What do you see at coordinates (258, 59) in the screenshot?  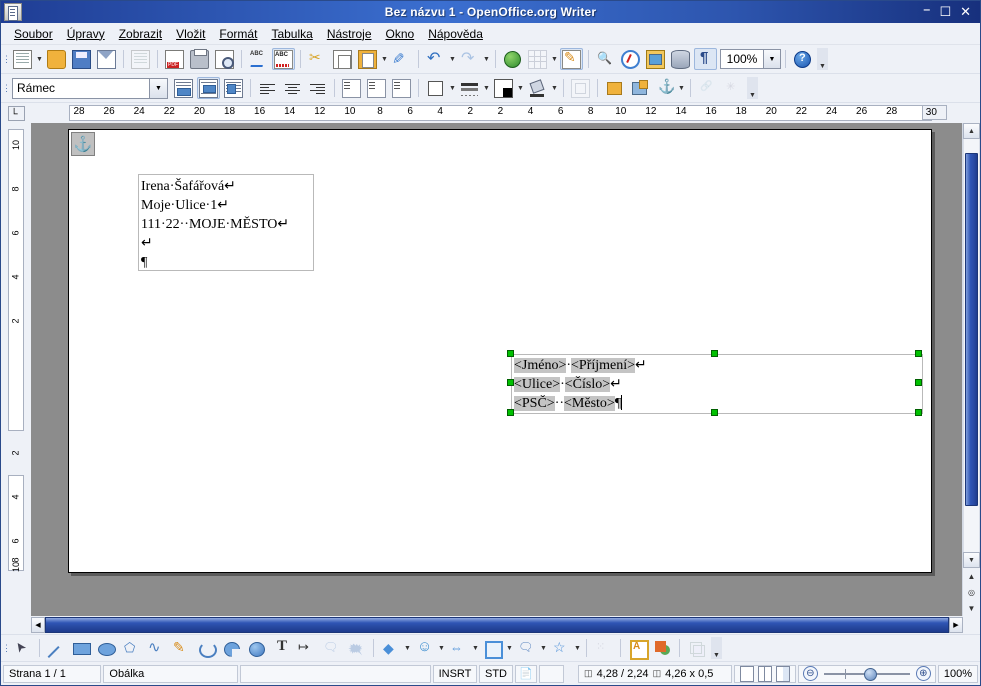 I see `spelling-button` at bounding box center [258, 59].